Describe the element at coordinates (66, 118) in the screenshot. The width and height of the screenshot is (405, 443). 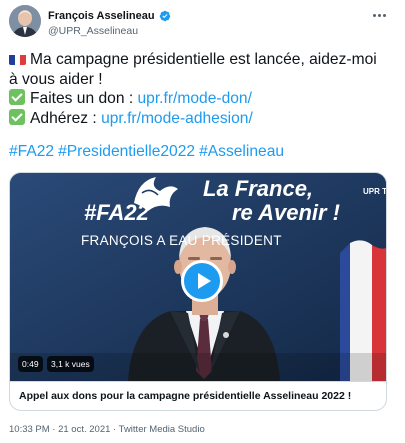
I see `adhesion-label: Adhérez :` at that location.